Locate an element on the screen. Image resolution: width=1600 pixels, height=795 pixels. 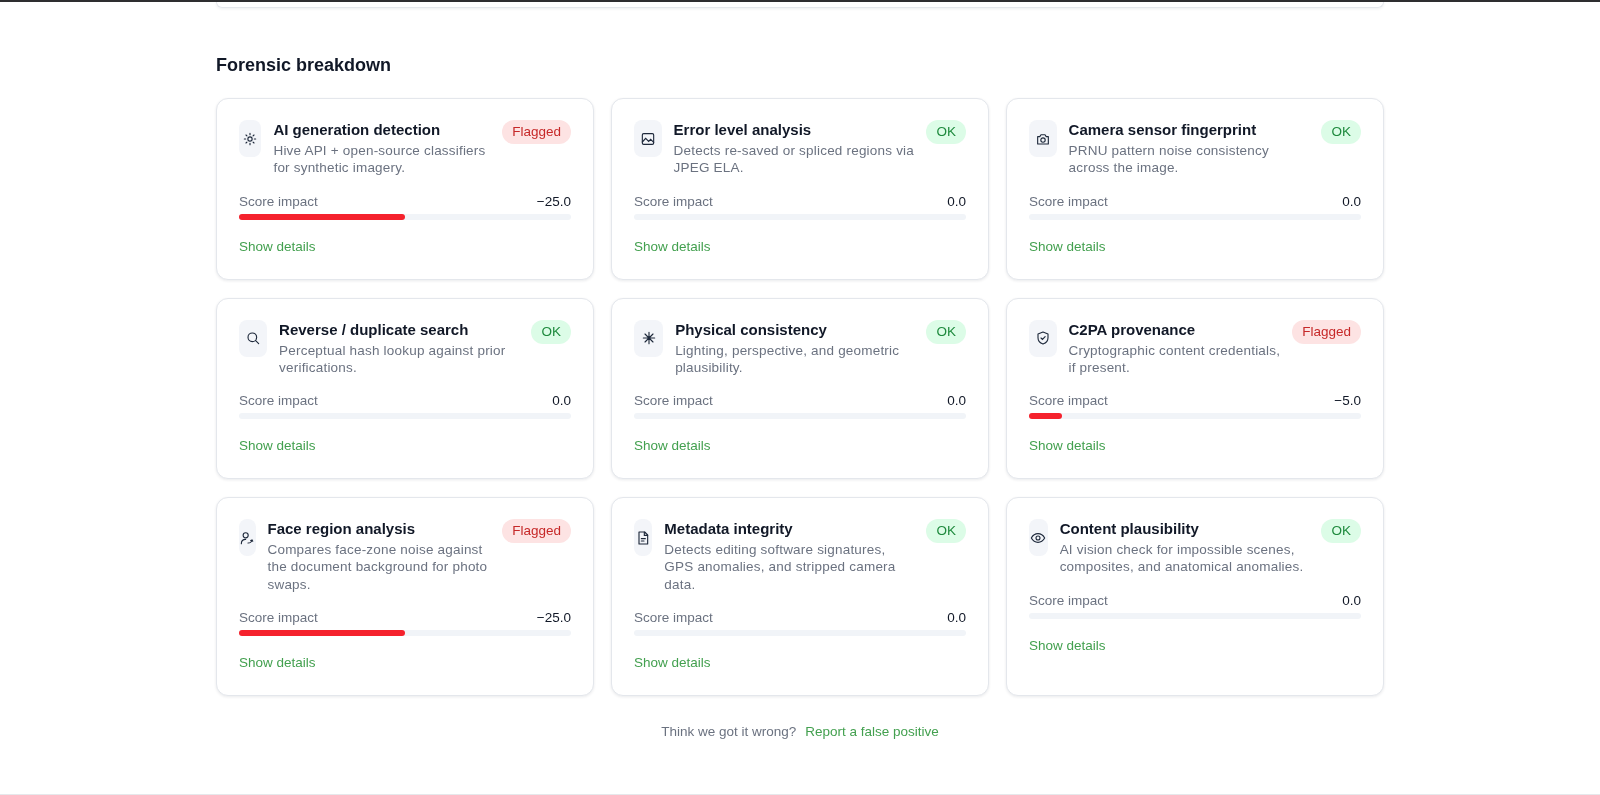
check-title: Camera sensor fingerprint is located at coordinates (1162, 130).